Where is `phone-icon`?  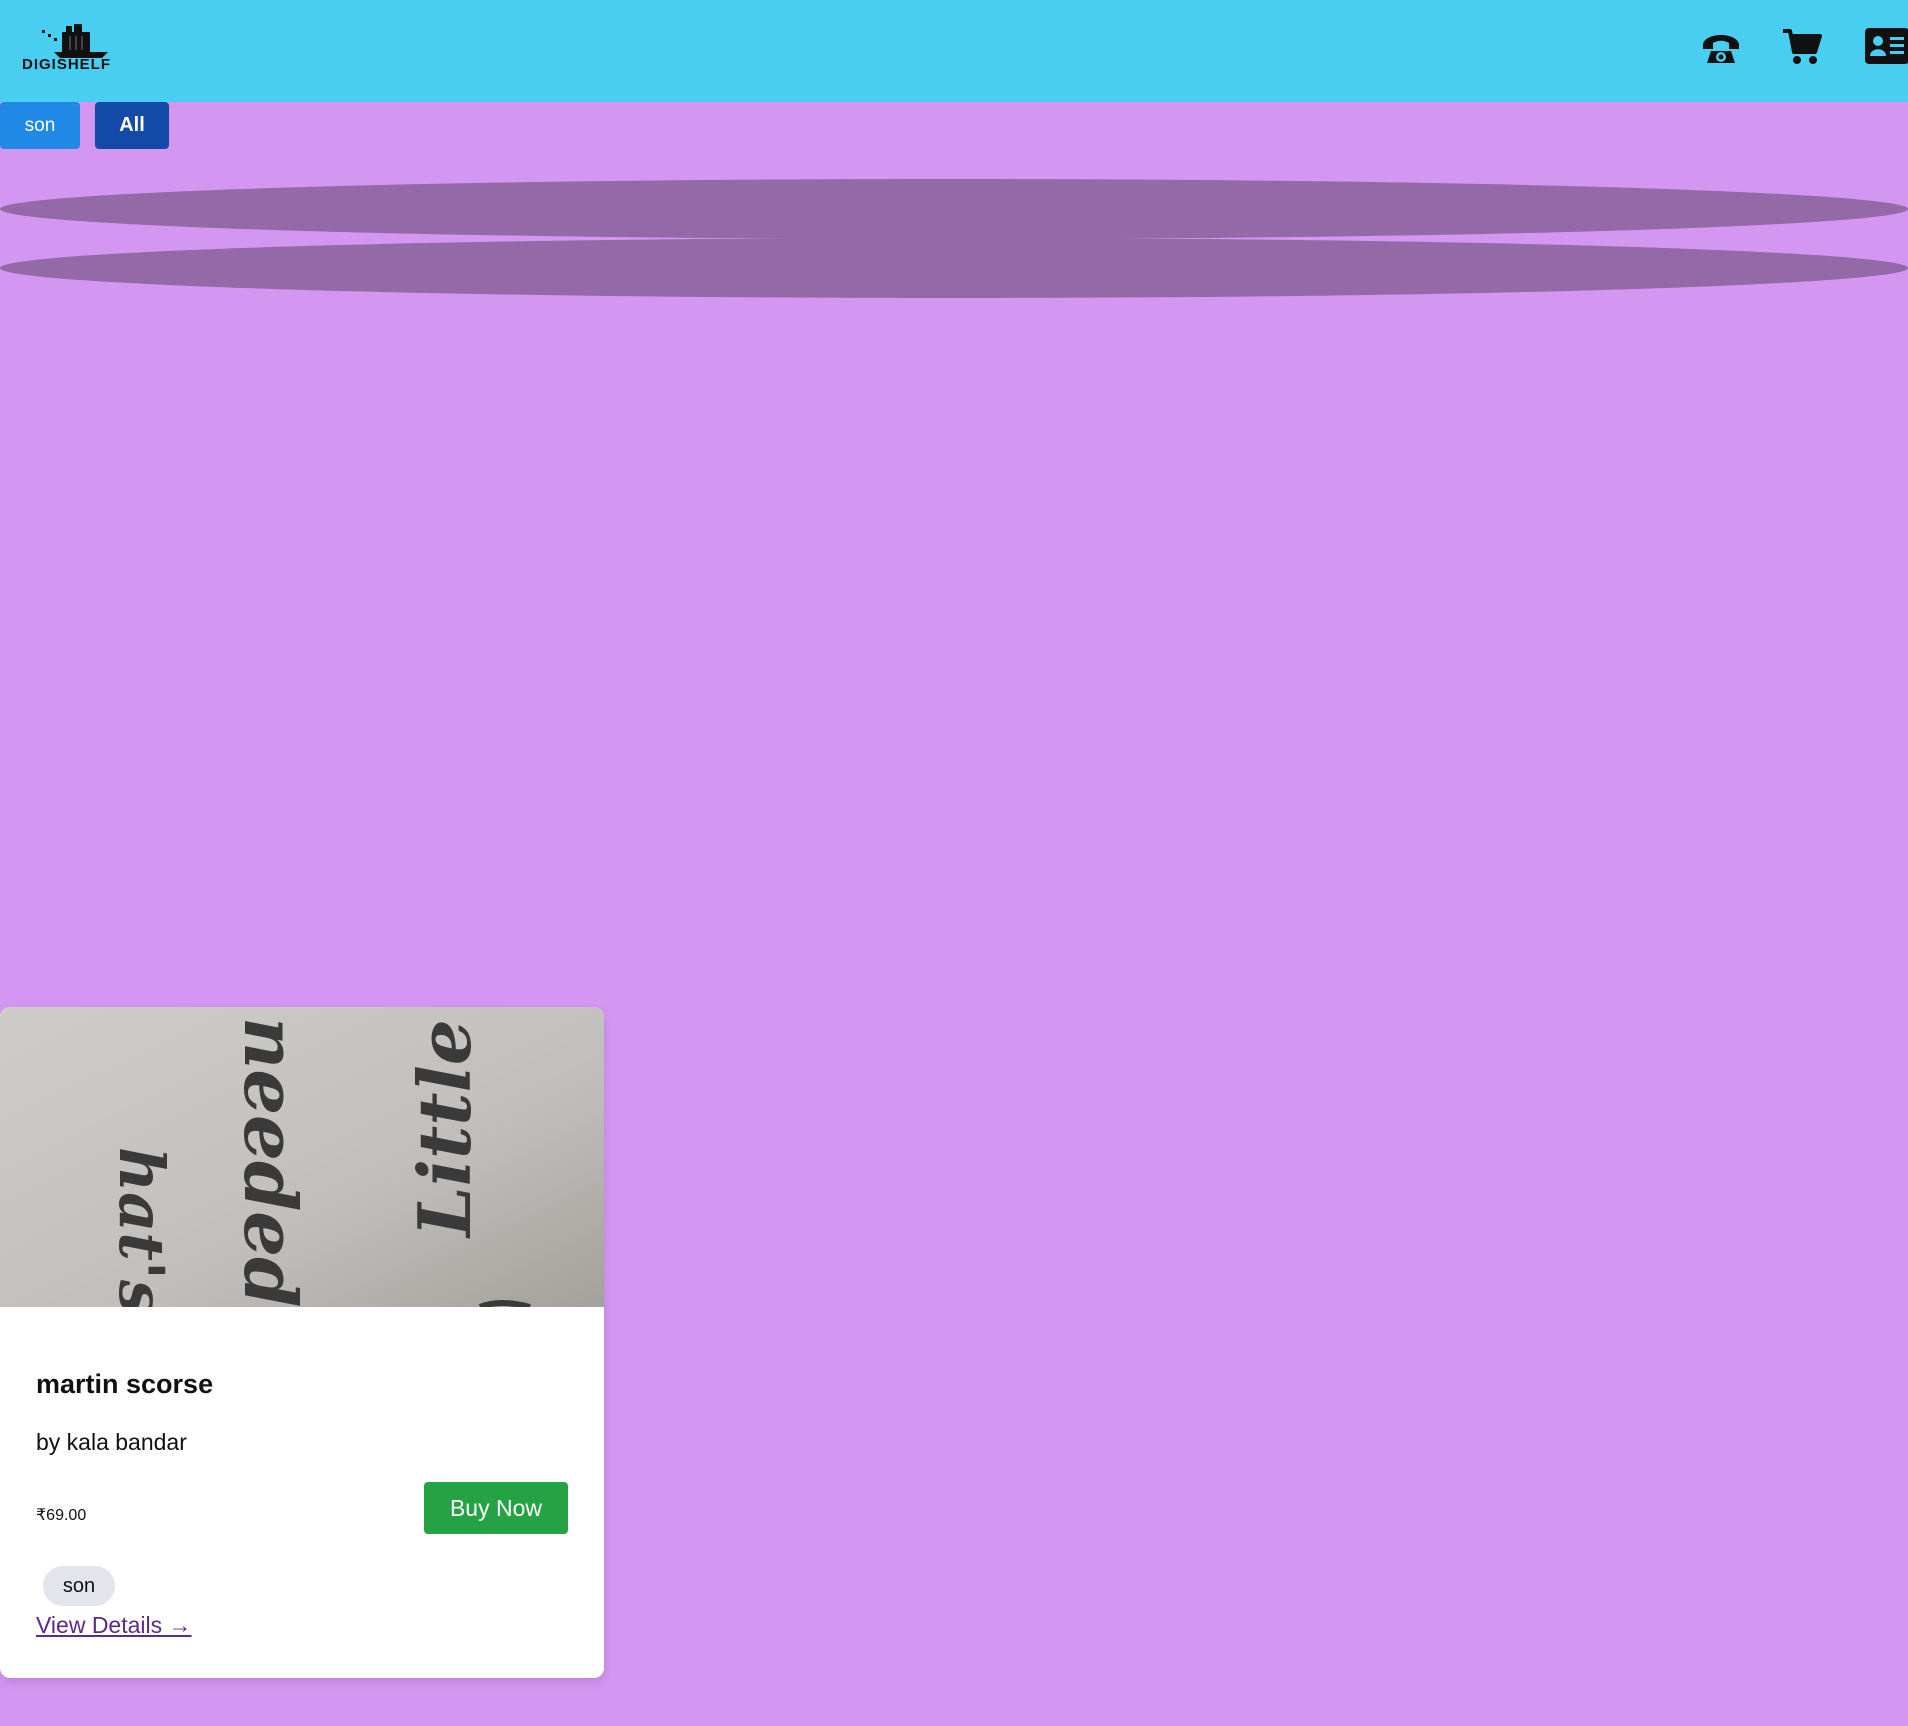 phone-icon is located at coordinates (1721, 48).